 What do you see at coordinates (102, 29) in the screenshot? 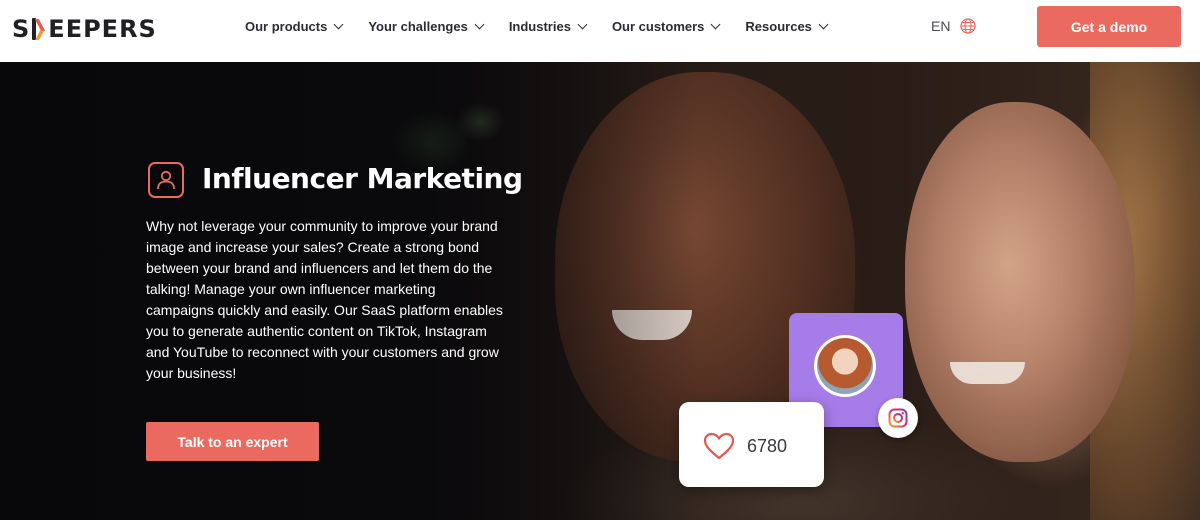
I see `logo-text-end: EEPERS` at bounding box center [102, 29].